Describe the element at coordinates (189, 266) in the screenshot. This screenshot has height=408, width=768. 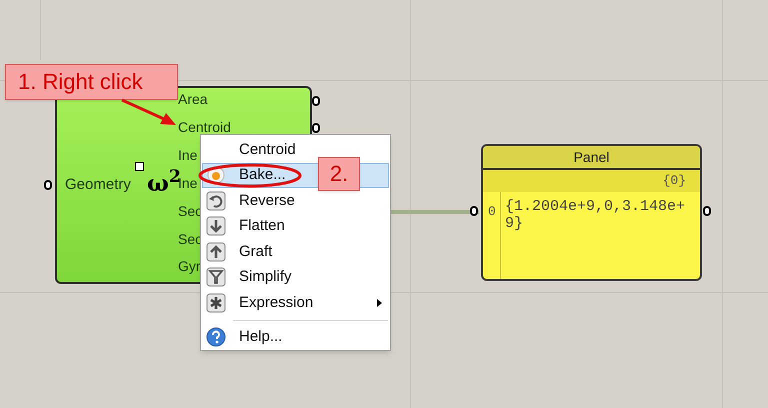
I see `output-label: Gyr` at that location.